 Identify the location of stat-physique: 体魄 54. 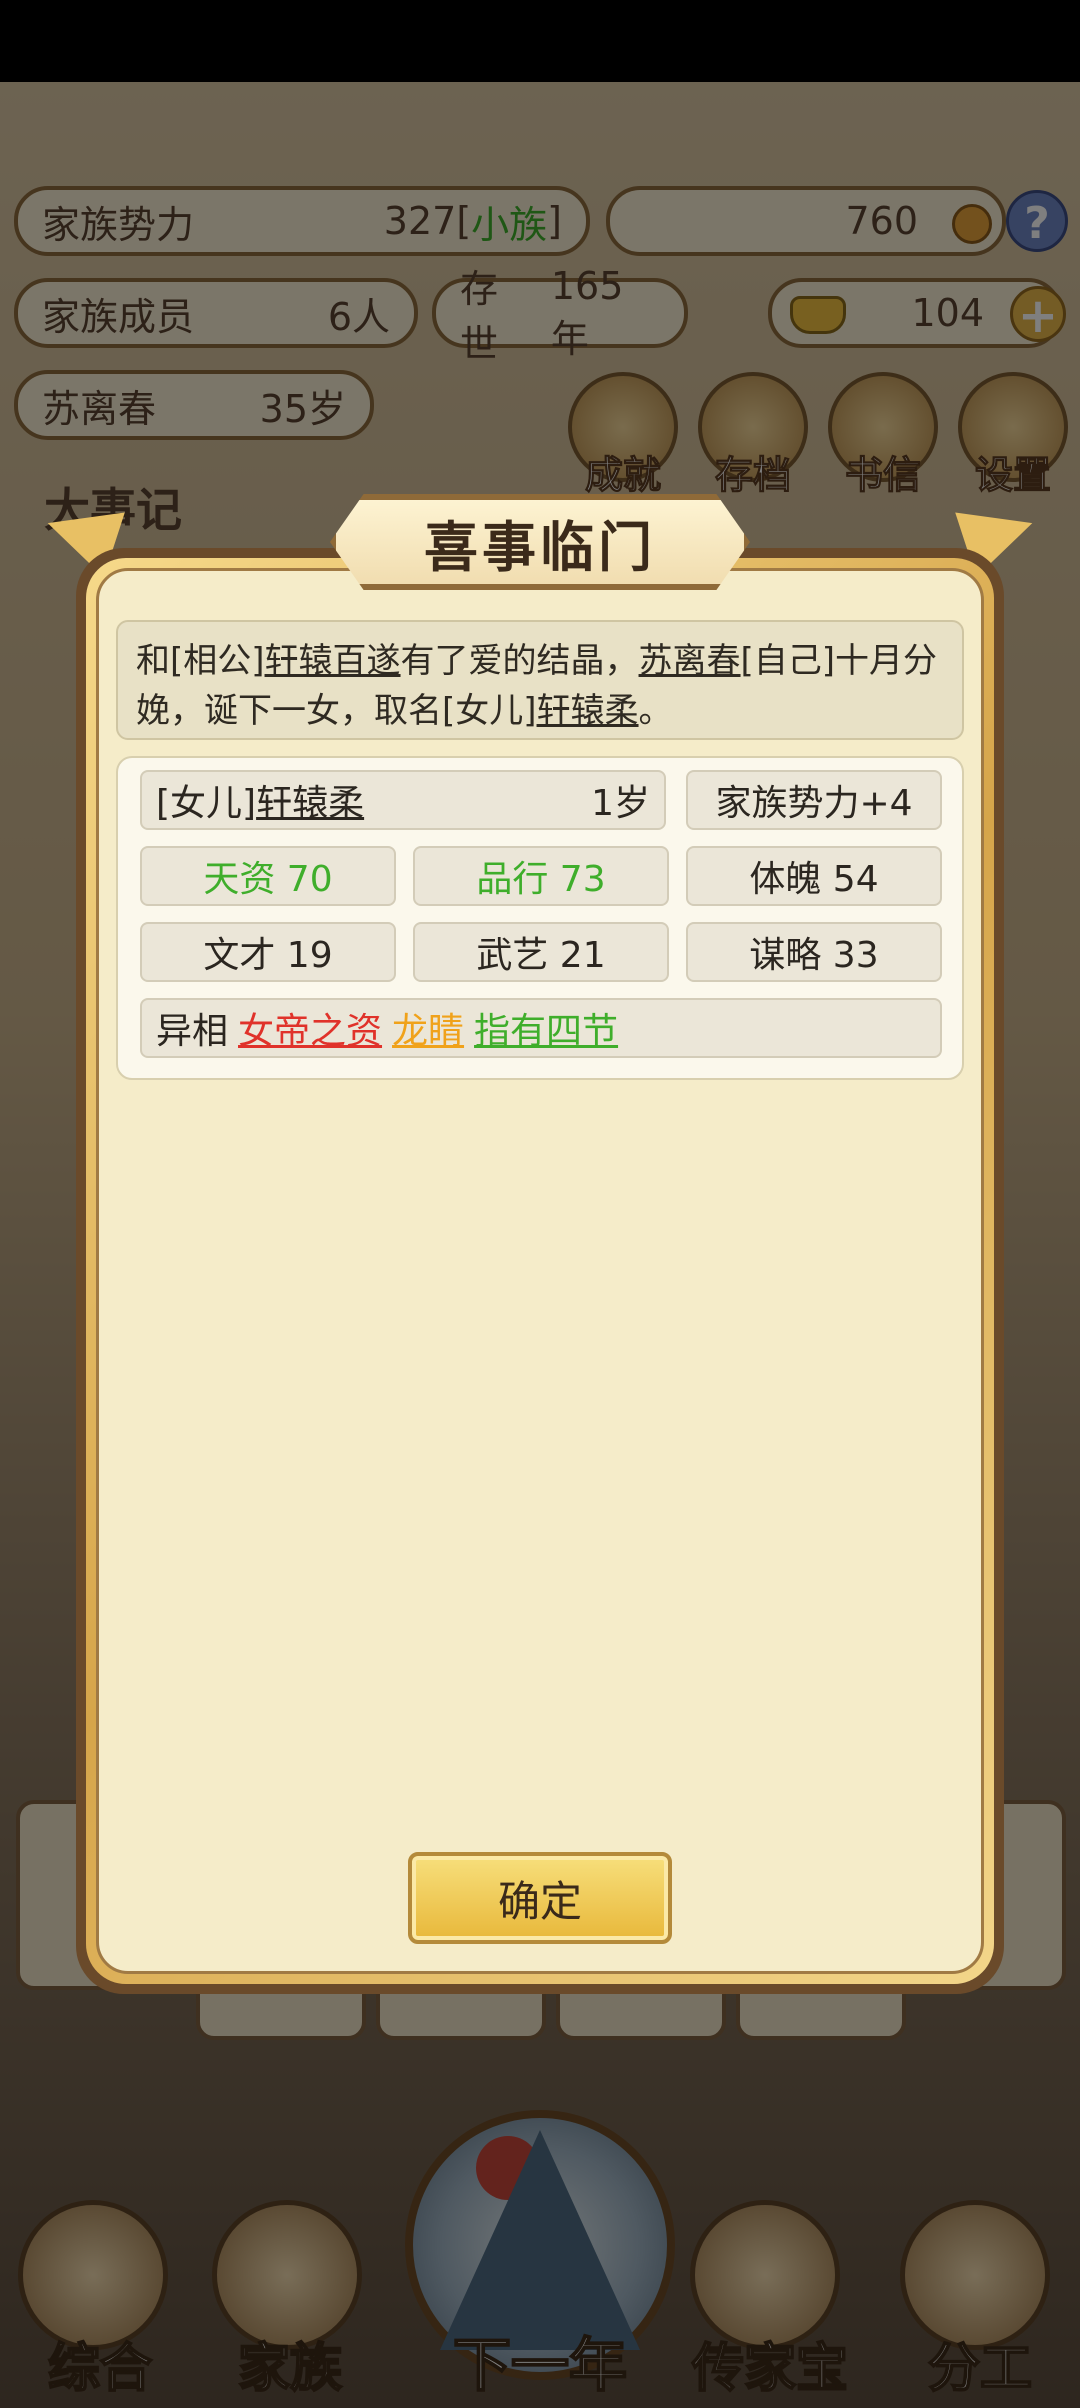
(814, 876).